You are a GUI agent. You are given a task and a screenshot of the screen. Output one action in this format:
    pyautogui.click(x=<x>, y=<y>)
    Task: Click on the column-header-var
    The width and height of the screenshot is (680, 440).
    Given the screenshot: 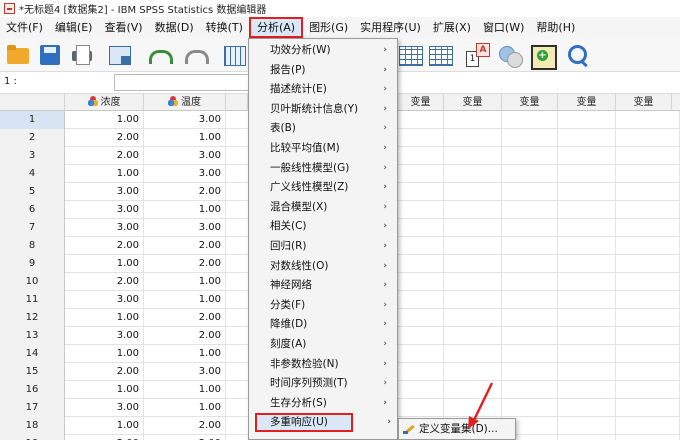 What is the action you would take?
    pyautogui.click(x=237, y=102)
    